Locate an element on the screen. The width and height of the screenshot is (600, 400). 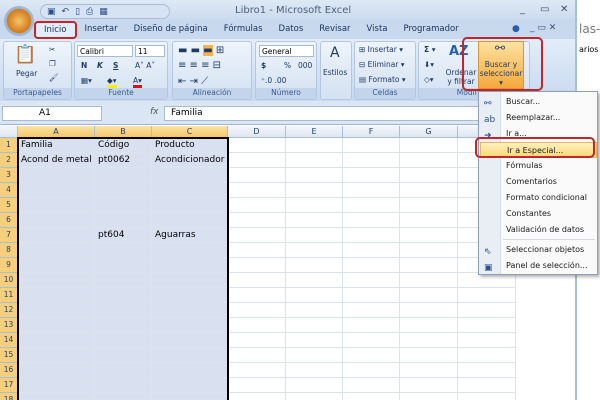
cell-F15 is located at coordinates (371, 355).